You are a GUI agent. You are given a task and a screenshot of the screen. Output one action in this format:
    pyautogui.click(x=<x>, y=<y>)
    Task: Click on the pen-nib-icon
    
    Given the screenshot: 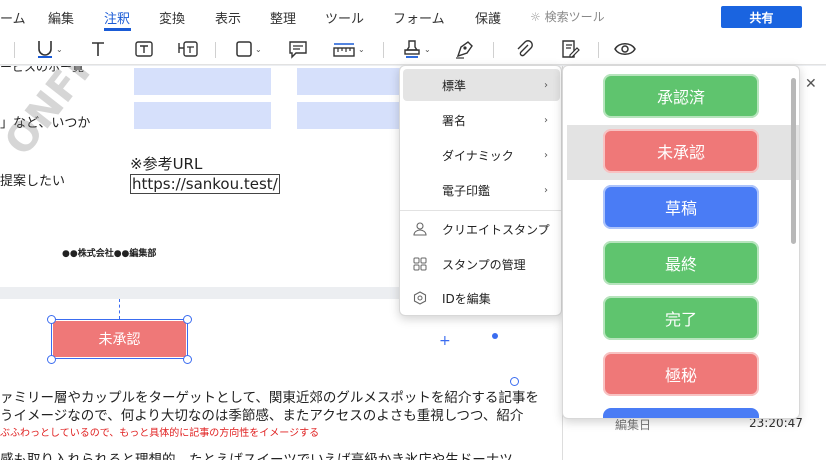 What is the action you would take?
    pyautogui.click(x=464, y=50)
    